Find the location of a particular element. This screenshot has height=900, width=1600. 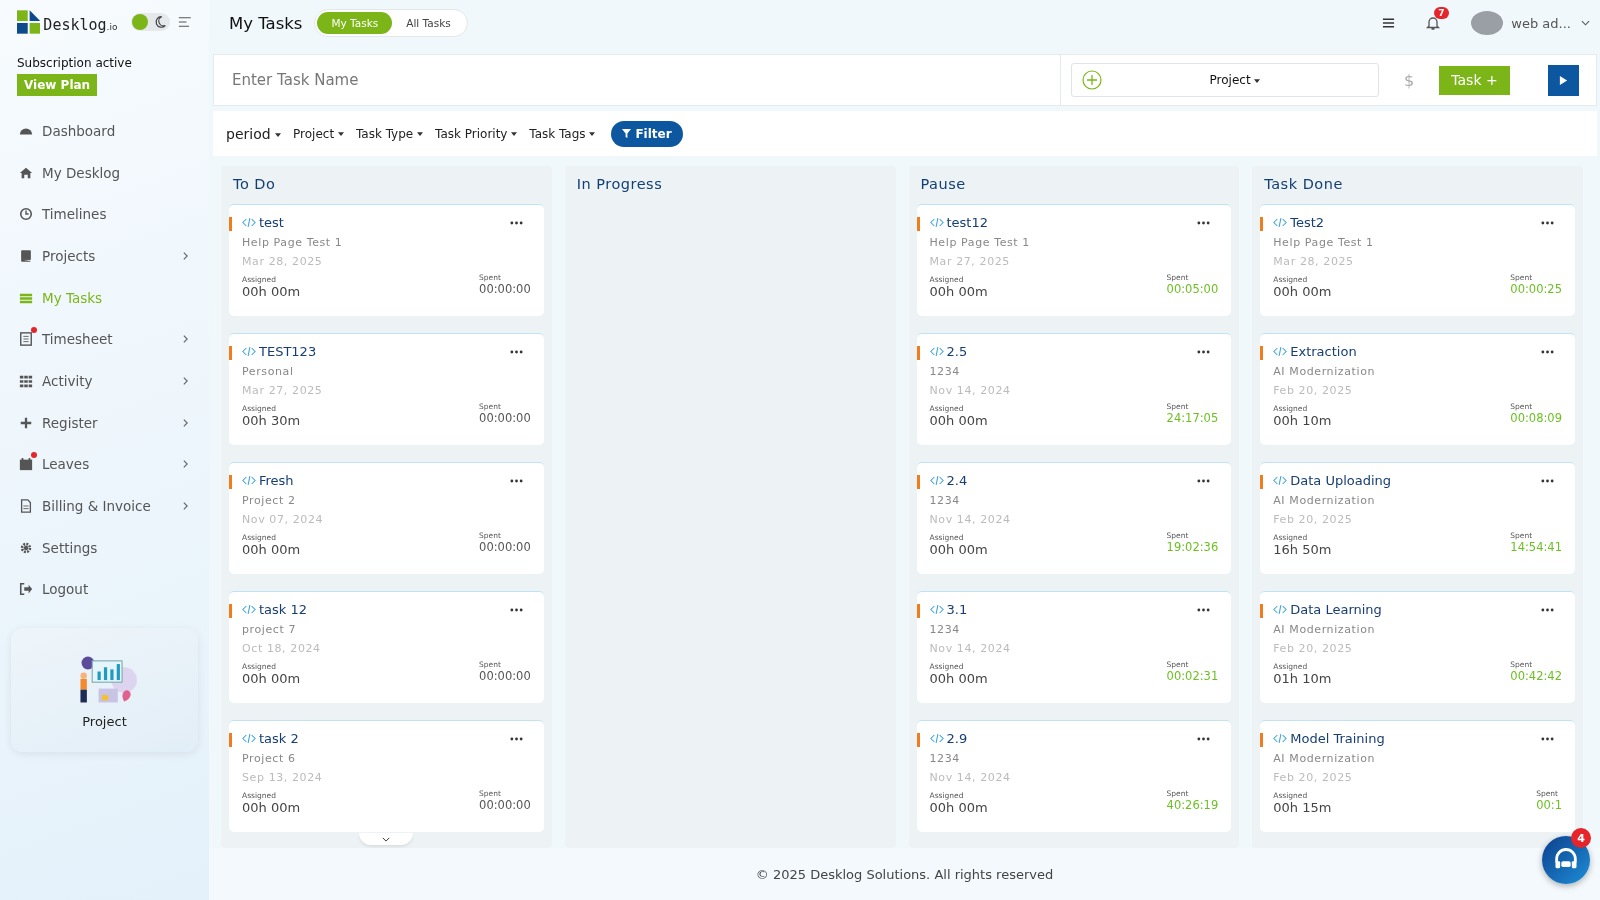

spent-time: 00:00:25 is located at coordinates (1536, 289).